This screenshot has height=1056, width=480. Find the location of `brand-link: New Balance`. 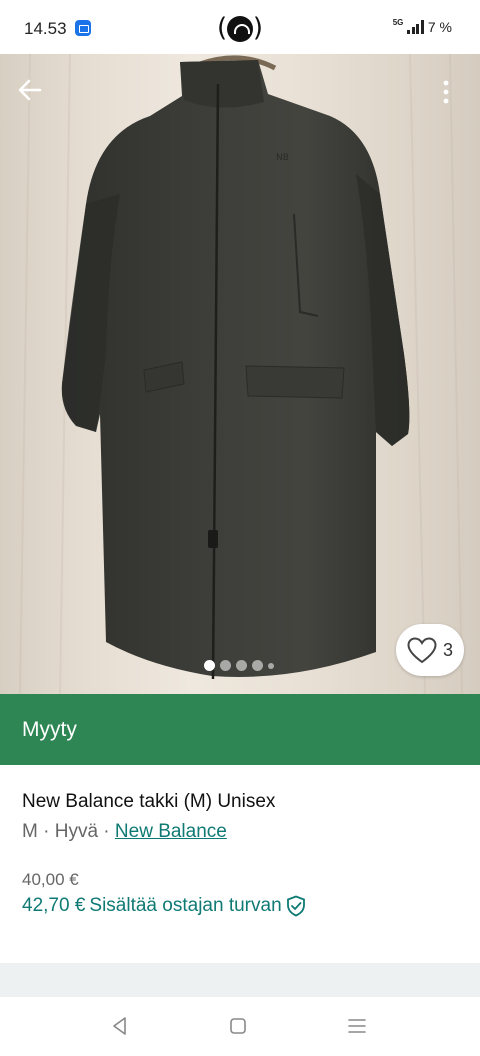

brand-link: New Balance is located at coordinates (171, 831).